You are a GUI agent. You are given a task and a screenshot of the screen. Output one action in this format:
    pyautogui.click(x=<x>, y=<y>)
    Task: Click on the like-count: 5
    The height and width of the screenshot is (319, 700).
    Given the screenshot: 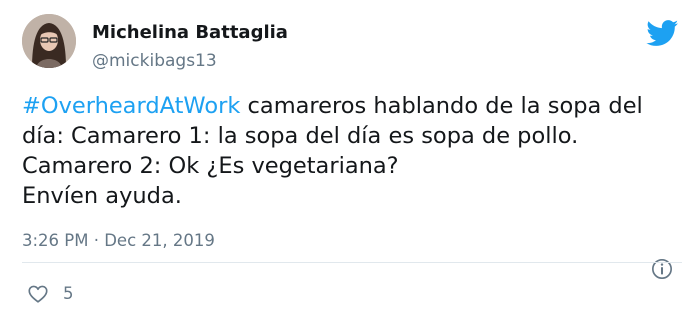 What is the action you would take?
    pyautogui.click(x=68, y=293)
    